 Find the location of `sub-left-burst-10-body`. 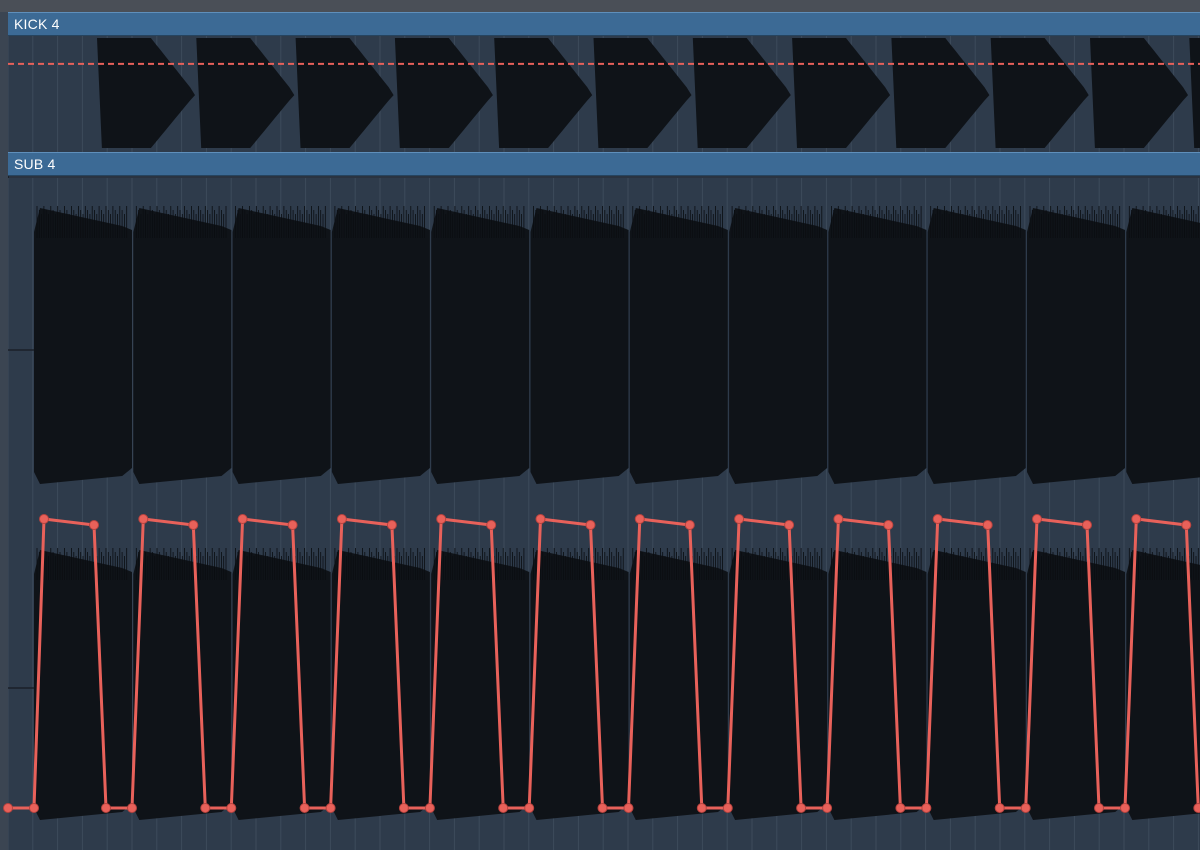

sub-left-burst-10-body is located at coordinates (976, 346).